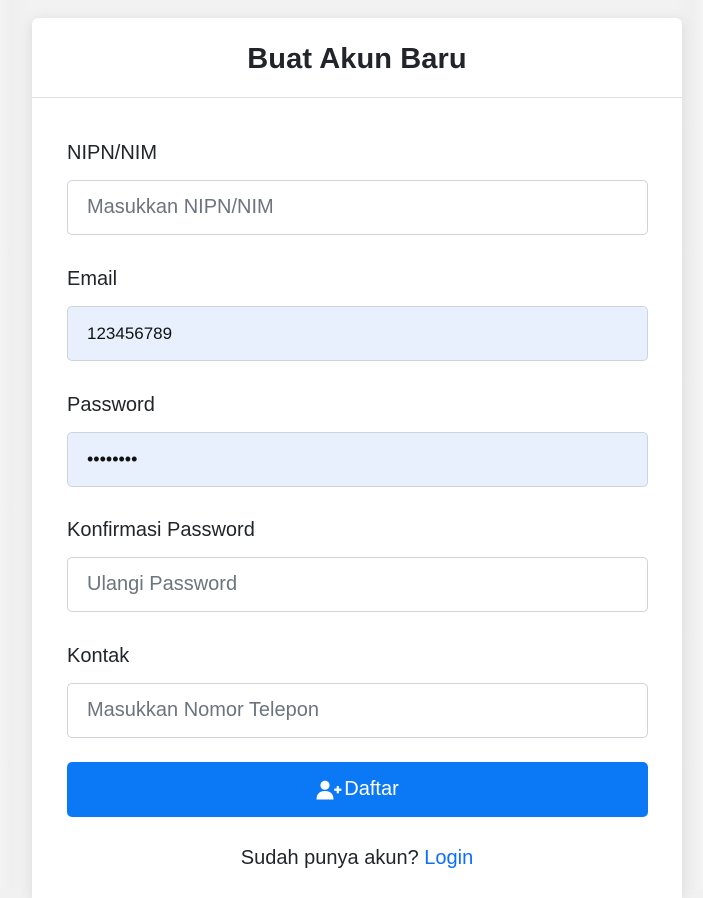  What do you see at coordinates (357, 207) in the screenshot?
I see `nipn-nim-input` at bounding box center [357, 207].